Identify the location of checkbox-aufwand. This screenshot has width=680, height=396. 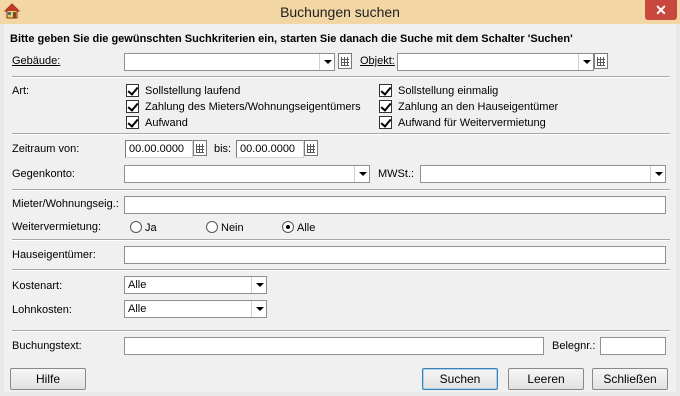
(132, 122).